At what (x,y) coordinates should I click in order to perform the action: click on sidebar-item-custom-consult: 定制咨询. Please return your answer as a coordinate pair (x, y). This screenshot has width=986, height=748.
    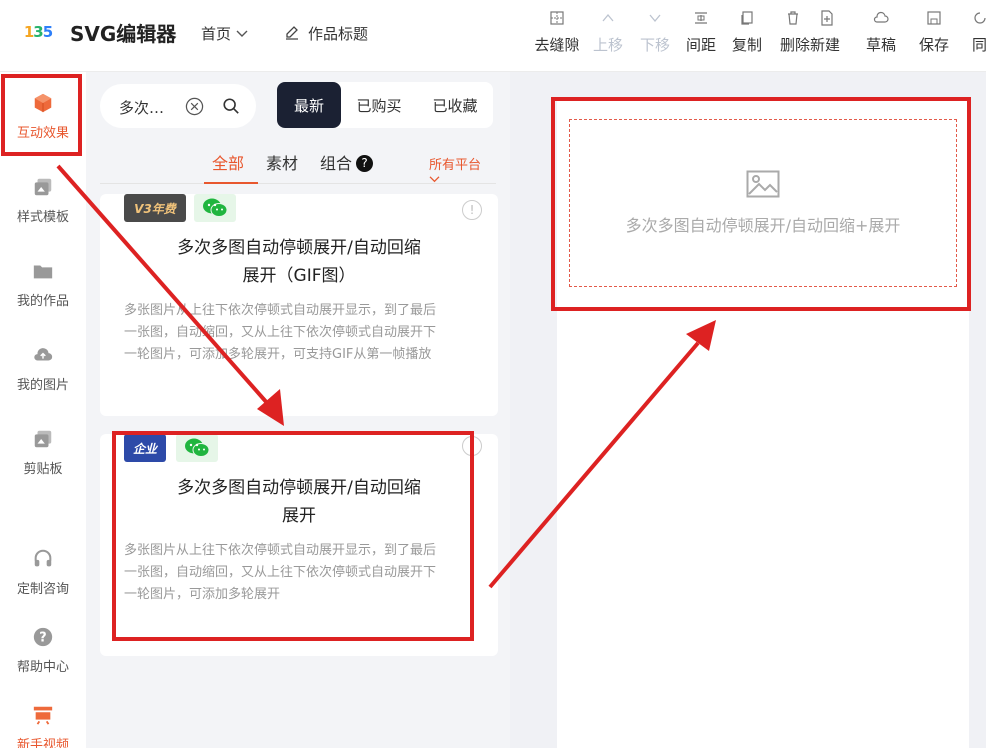
    Looking at the image, I should click on (43, 572).